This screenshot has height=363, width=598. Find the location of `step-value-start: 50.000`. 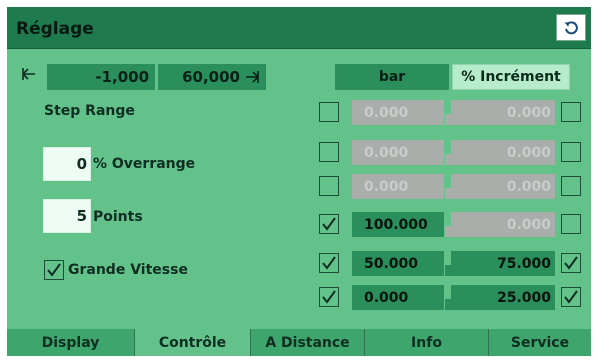

step-value-start: 50.000 is located at coordinates (398, 263).